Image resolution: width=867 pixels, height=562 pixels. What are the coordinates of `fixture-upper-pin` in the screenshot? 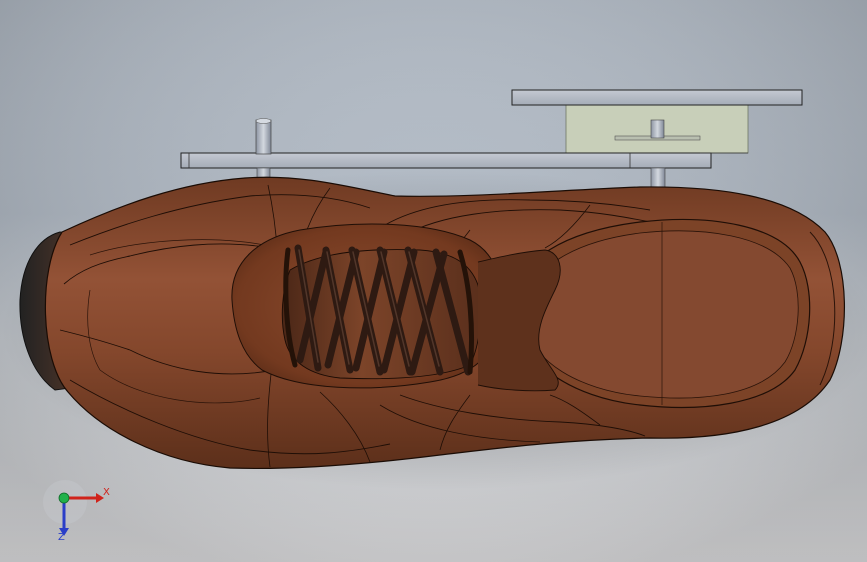 It's located at (657, 129).